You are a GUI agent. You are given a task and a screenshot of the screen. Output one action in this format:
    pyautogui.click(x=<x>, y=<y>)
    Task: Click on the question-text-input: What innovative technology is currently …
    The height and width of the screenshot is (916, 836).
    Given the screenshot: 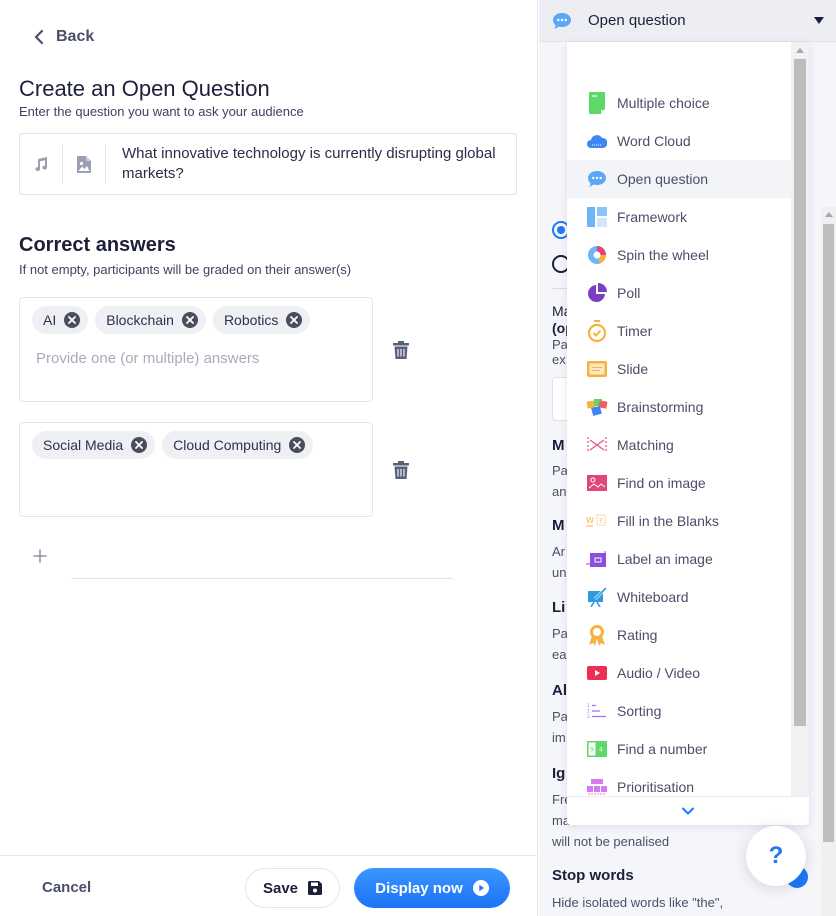 What is the action you would take?
    pyautogui.click(x=311, y=164)
    